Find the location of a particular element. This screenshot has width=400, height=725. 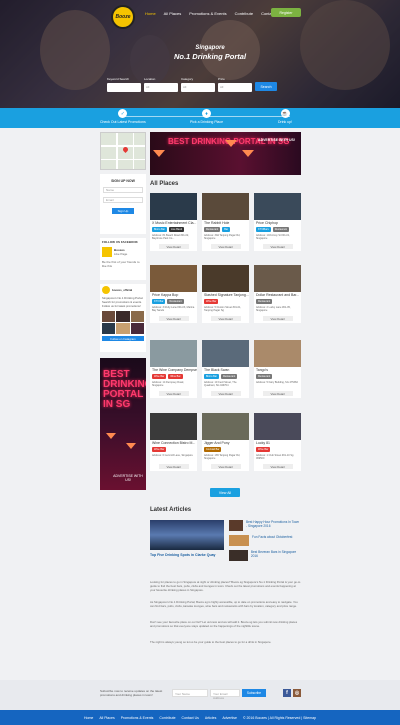

keyword-search-input is located at coordinates (124, 87).